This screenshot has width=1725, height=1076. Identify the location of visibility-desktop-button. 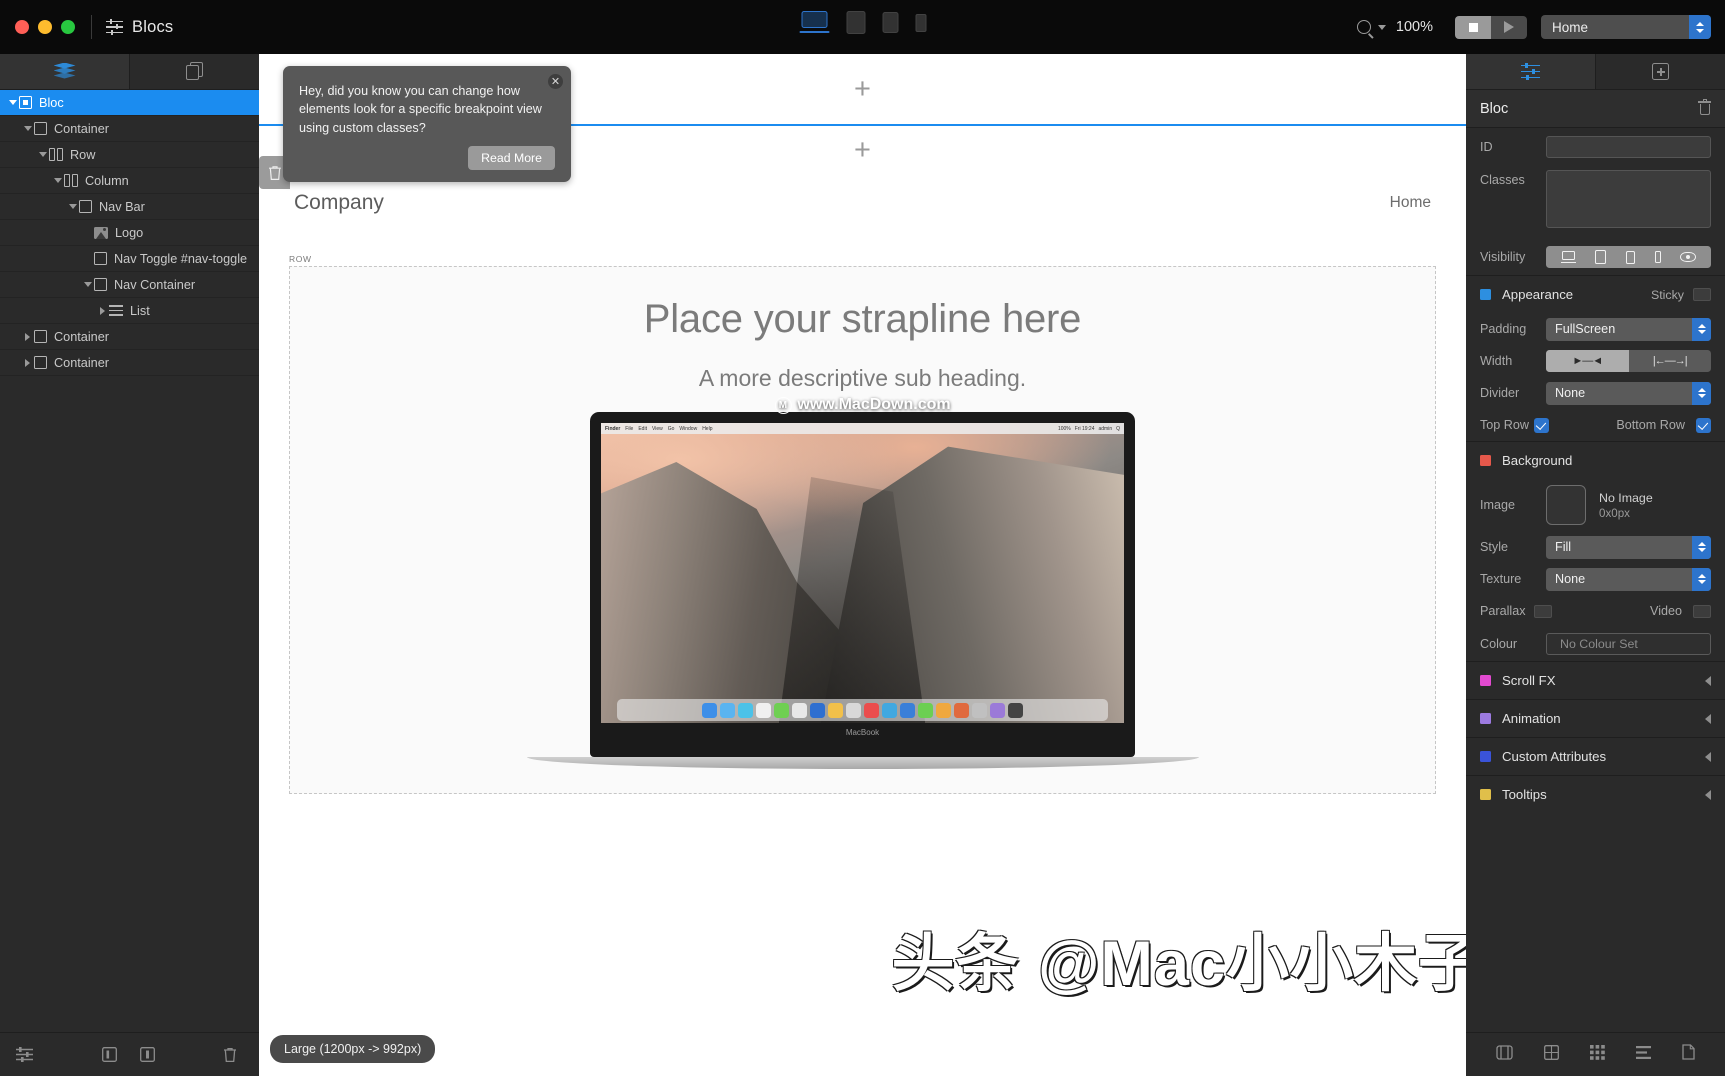
(1568, 257).